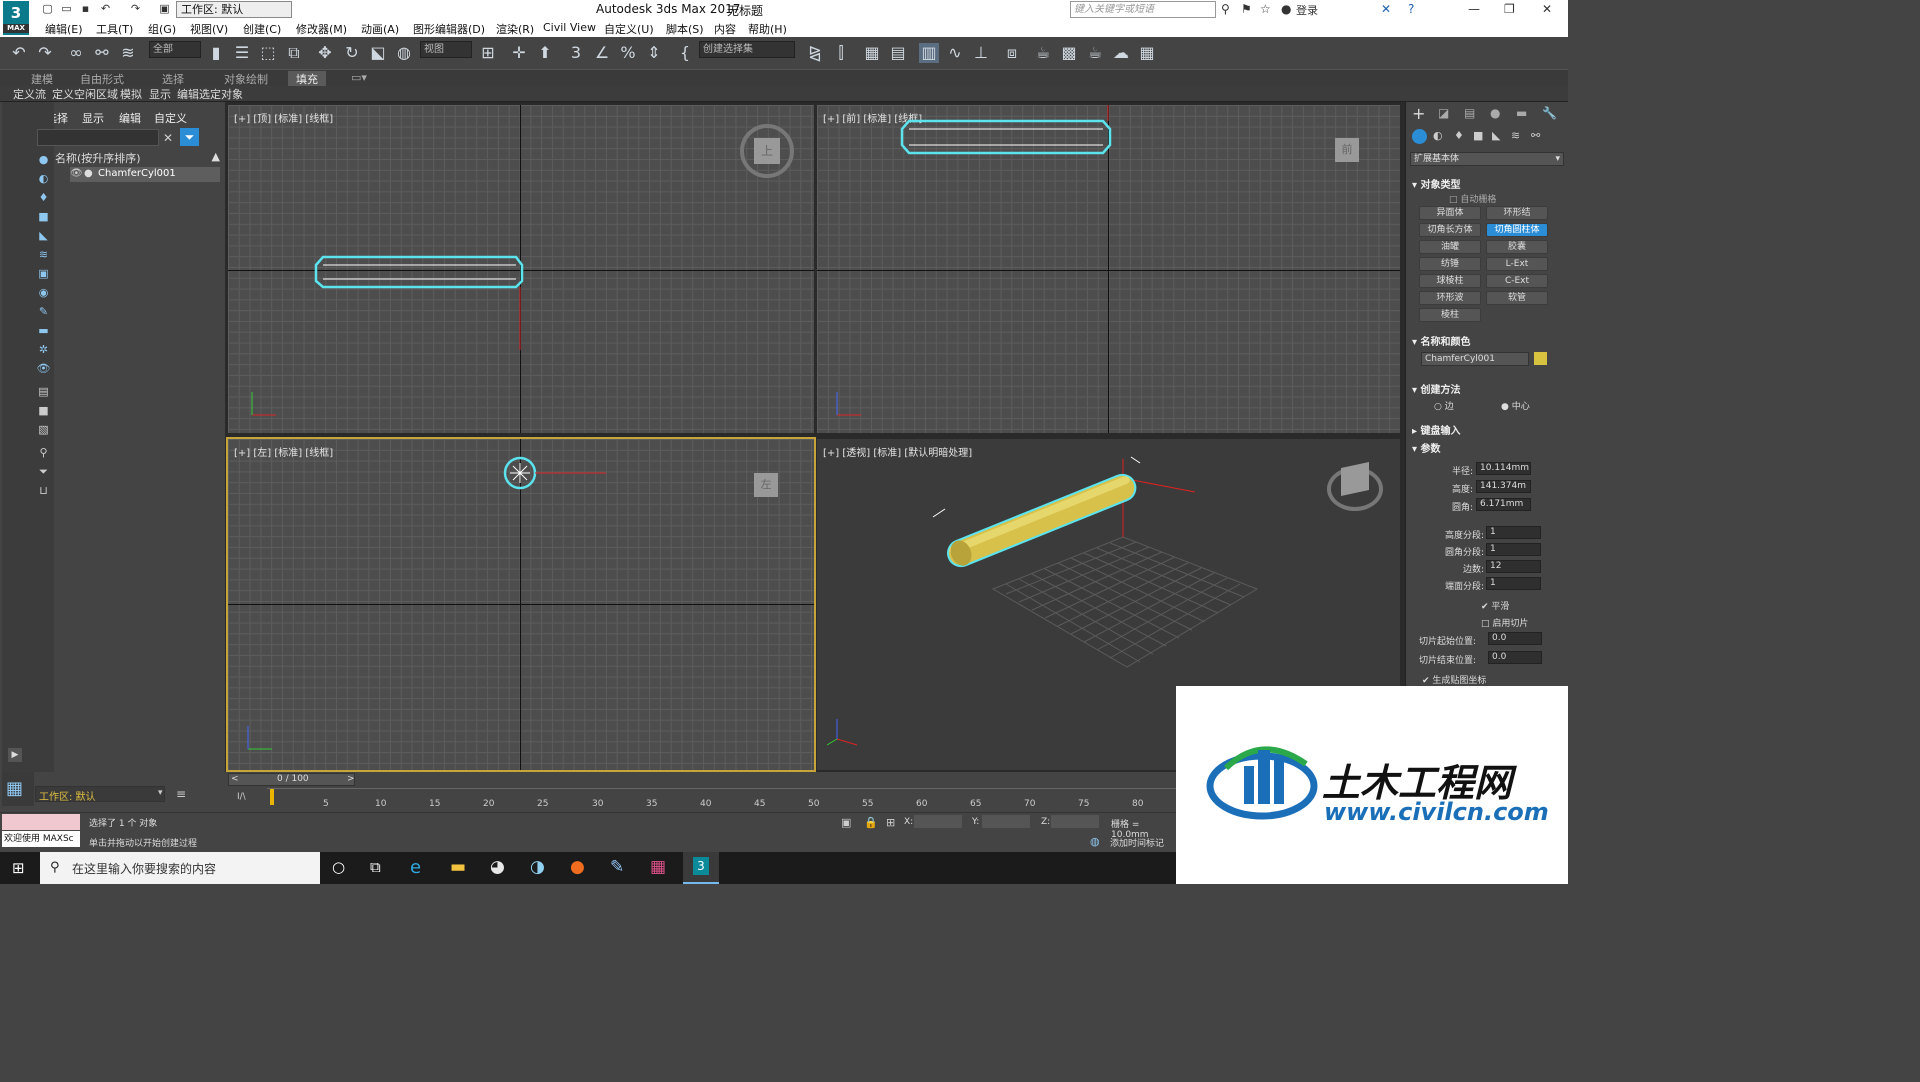 The image size is (1920, 1082). Describe the element at coordinates (1459, 135) in the screenshot. I see `lights-icon: ♦` at that location.